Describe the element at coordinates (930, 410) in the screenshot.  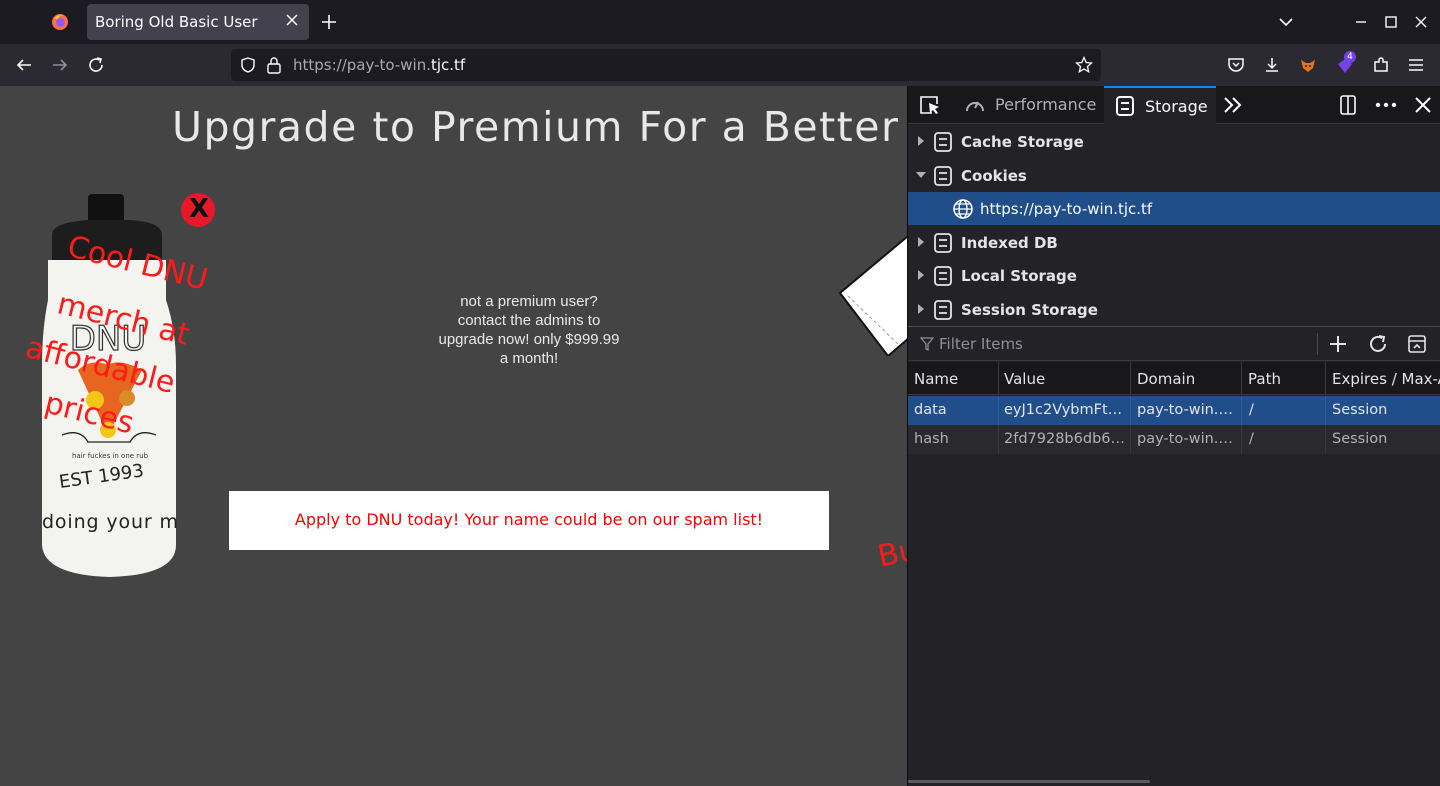
I see `cell-name: data` at that location.